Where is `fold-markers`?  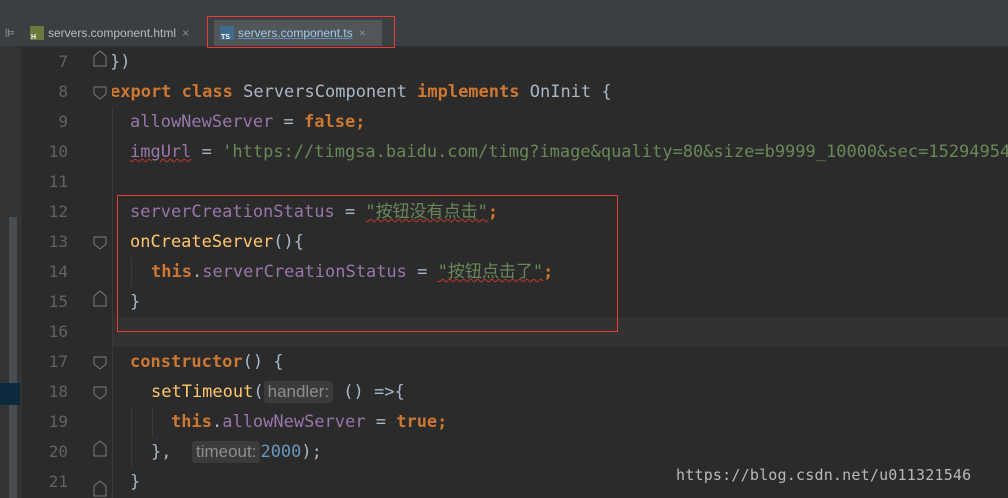 fold-markers is located at coordinates (100, 273).